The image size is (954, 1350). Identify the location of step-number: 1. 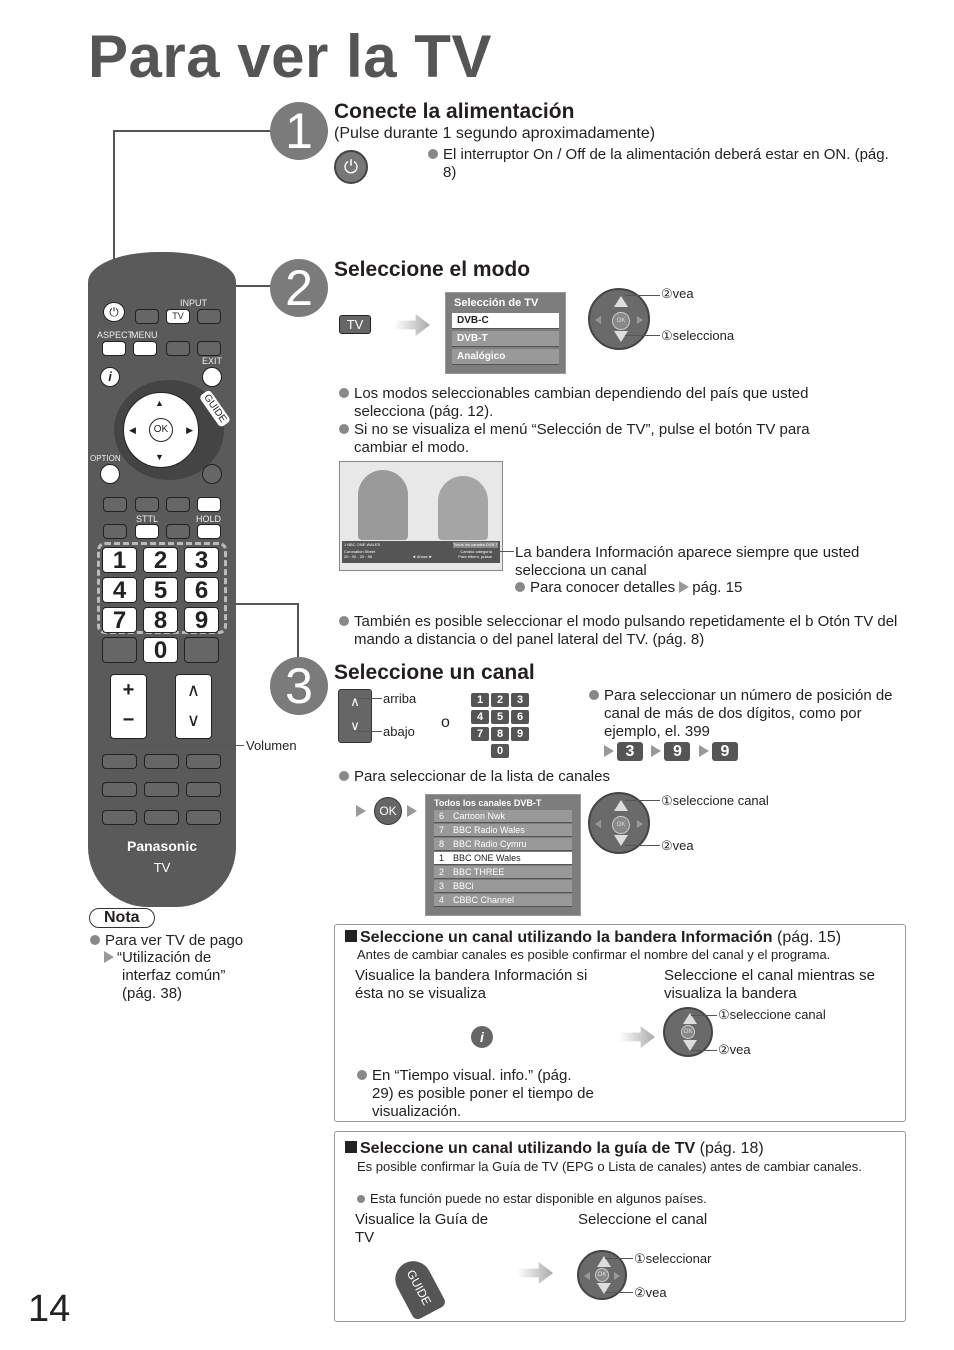
(299, 131).